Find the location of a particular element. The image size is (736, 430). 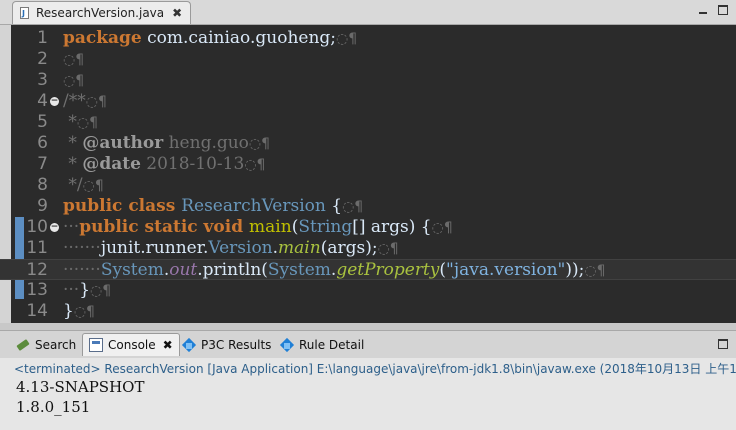

code-line: 5 *◌¶ is located at coordinates (368, 122).